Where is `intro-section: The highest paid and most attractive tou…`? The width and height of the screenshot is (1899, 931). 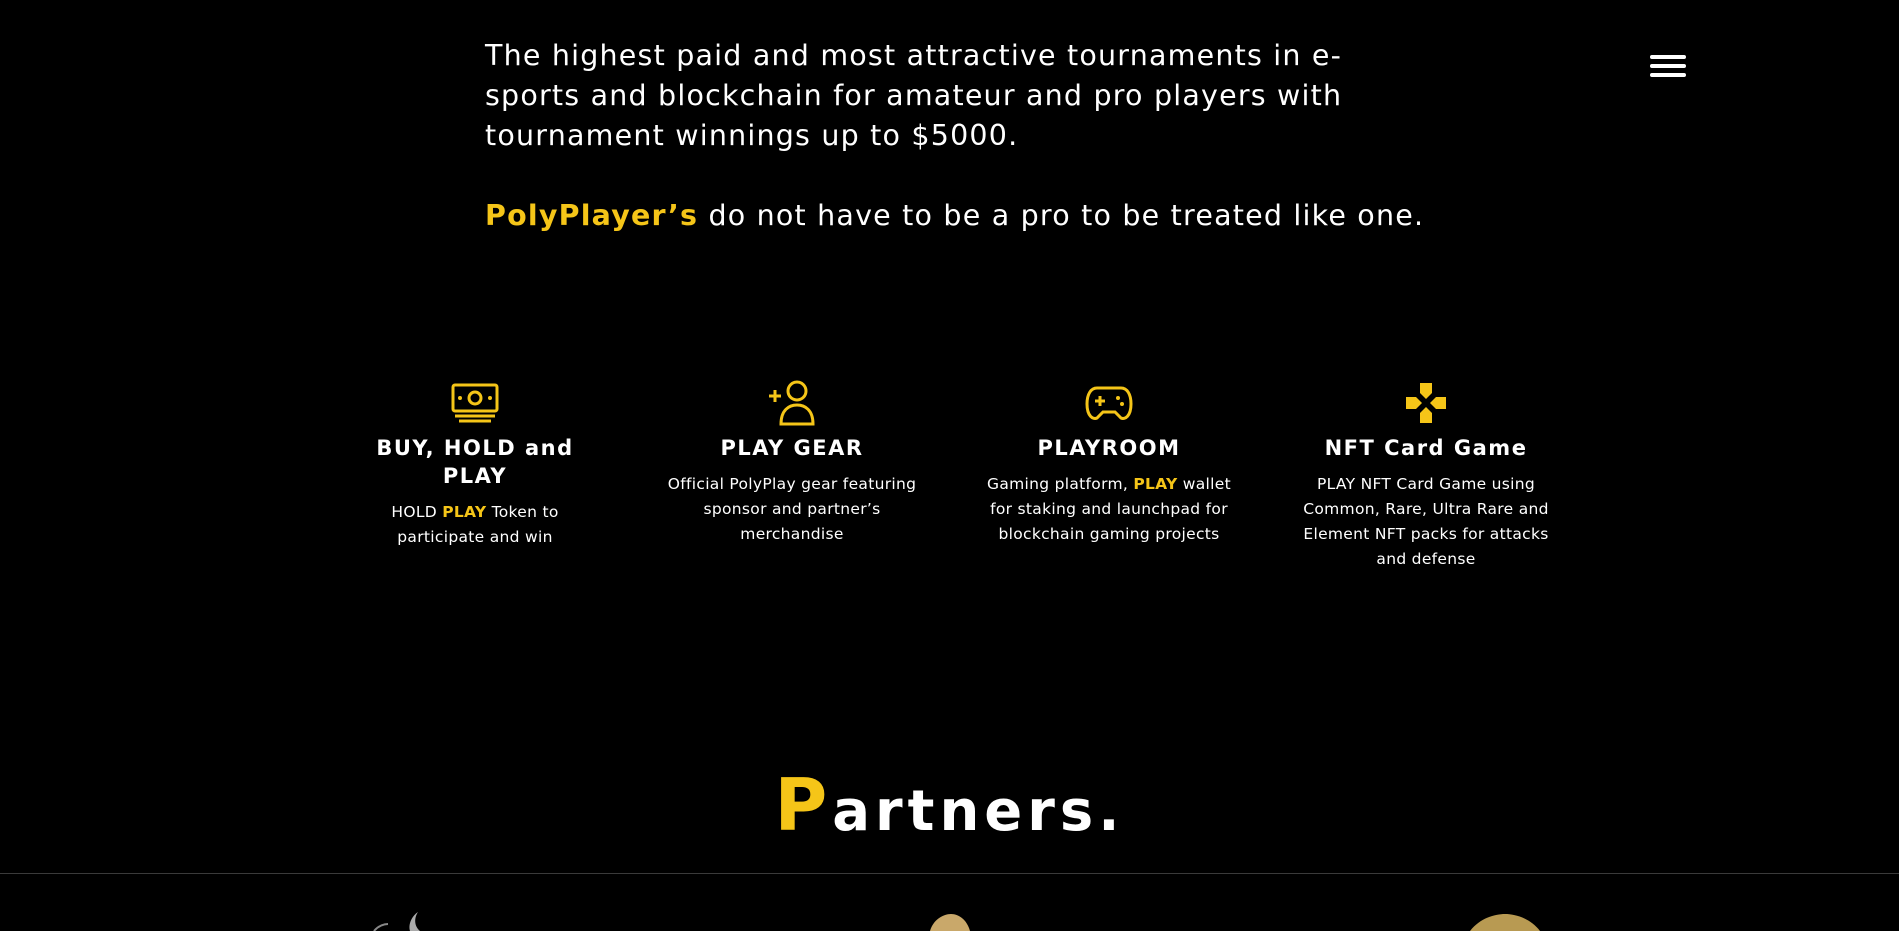
intro-section: The highest paid and most attractive tou… is located at coordinates (955, 136).